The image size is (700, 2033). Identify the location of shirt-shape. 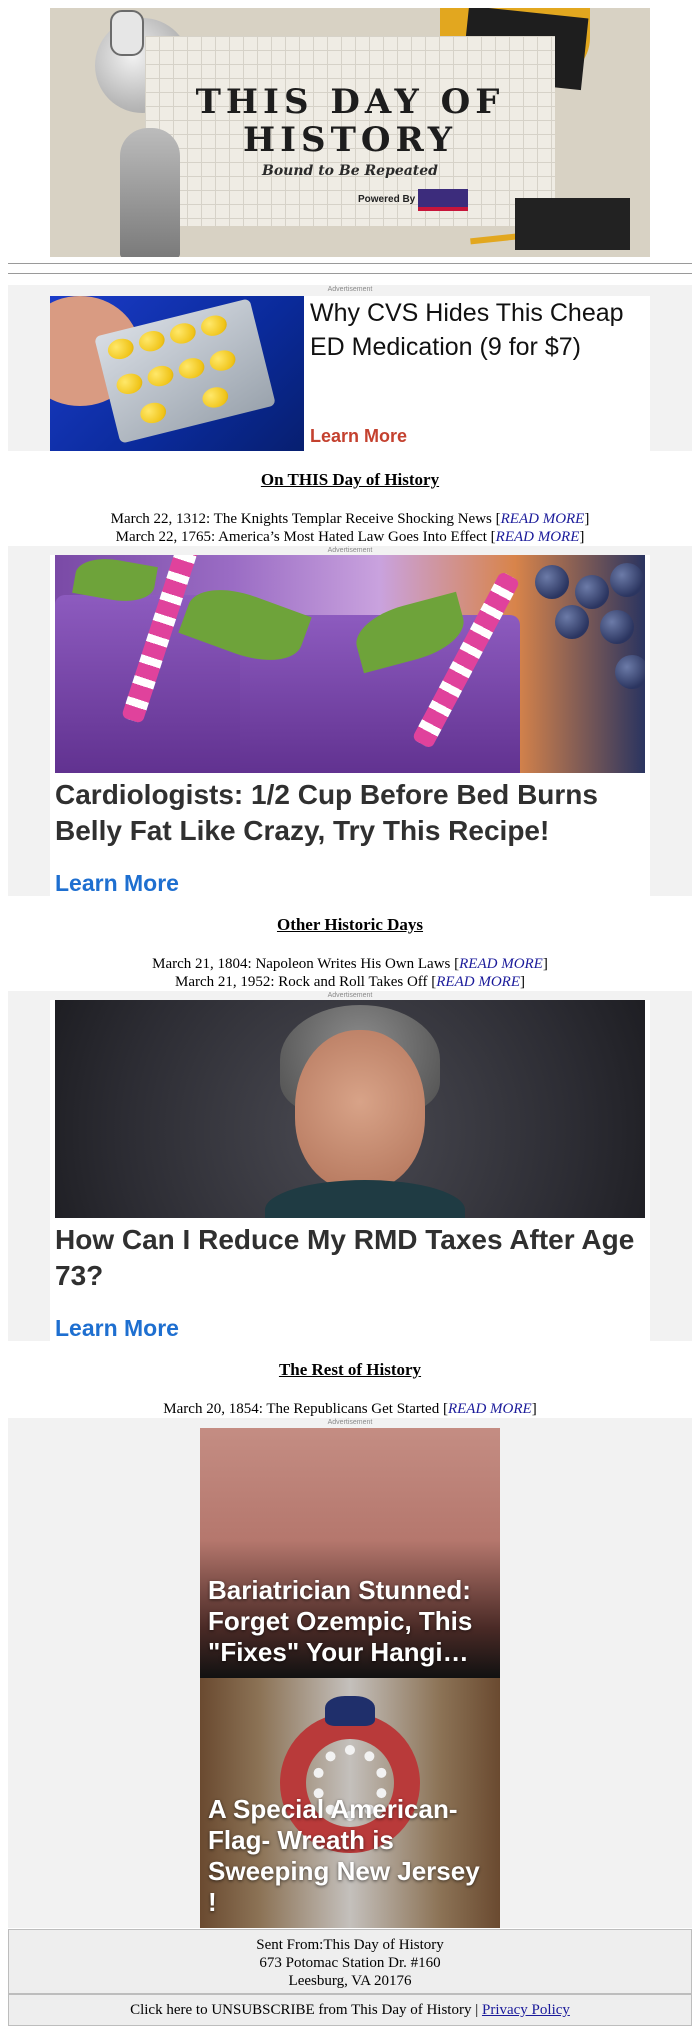
(365, 1199).